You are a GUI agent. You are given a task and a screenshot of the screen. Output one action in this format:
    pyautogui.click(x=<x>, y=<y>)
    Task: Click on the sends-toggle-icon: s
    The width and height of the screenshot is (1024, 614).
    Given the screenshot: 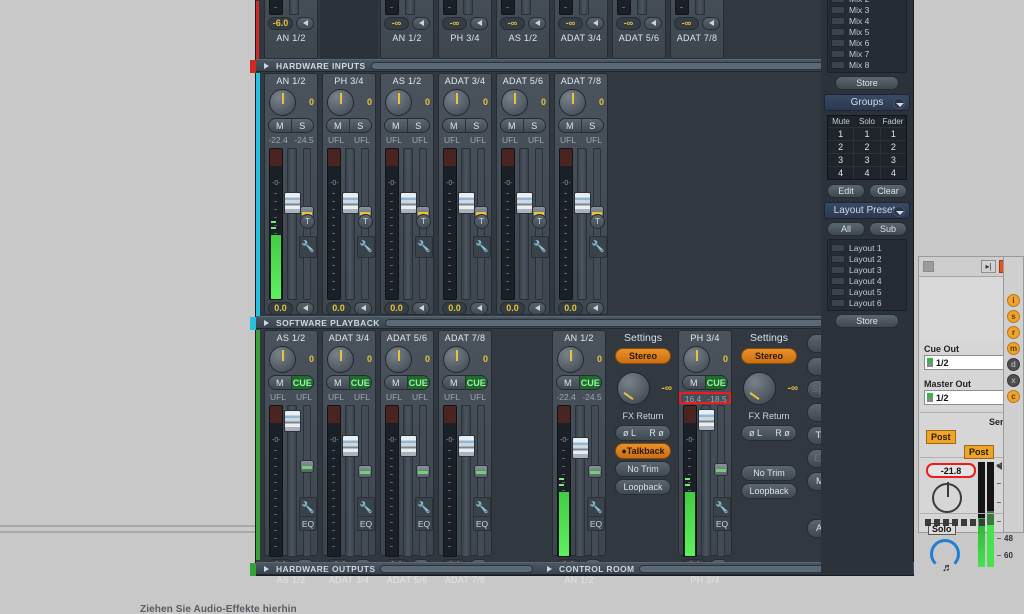 What is the action you would take?
    pyautogui.click(x=1013, y=316)
    